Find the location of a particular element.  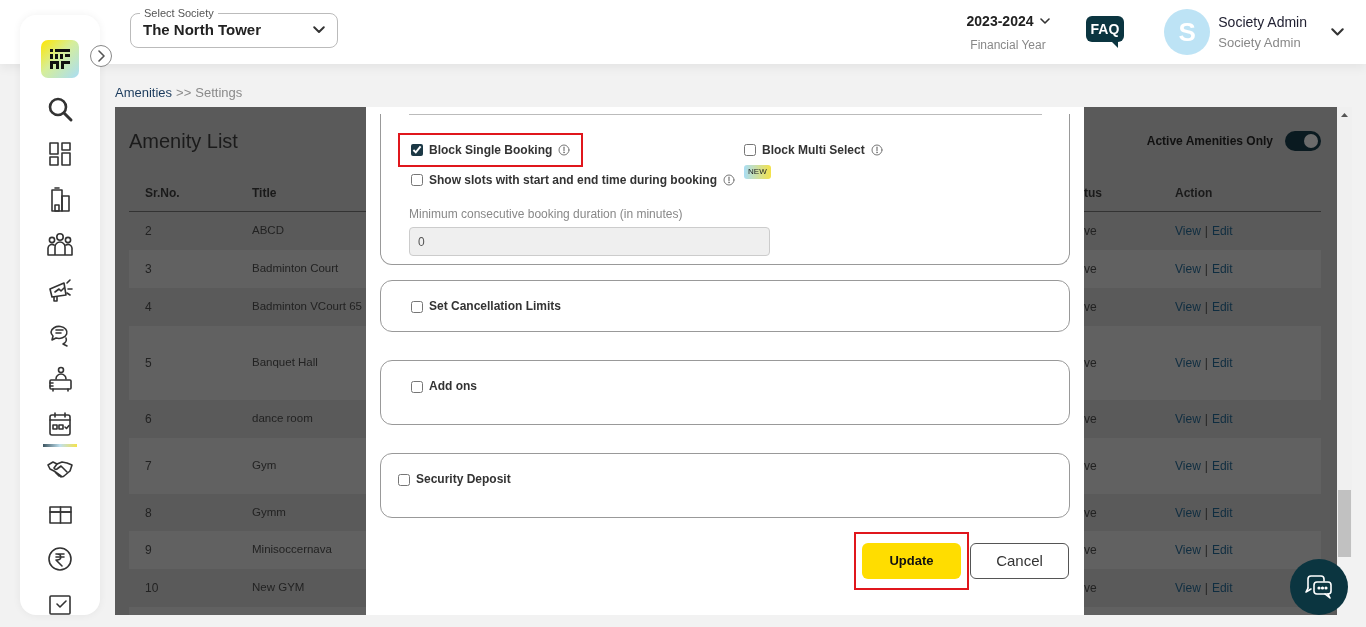

user-menu-button is located at coordinates (1337, 32).